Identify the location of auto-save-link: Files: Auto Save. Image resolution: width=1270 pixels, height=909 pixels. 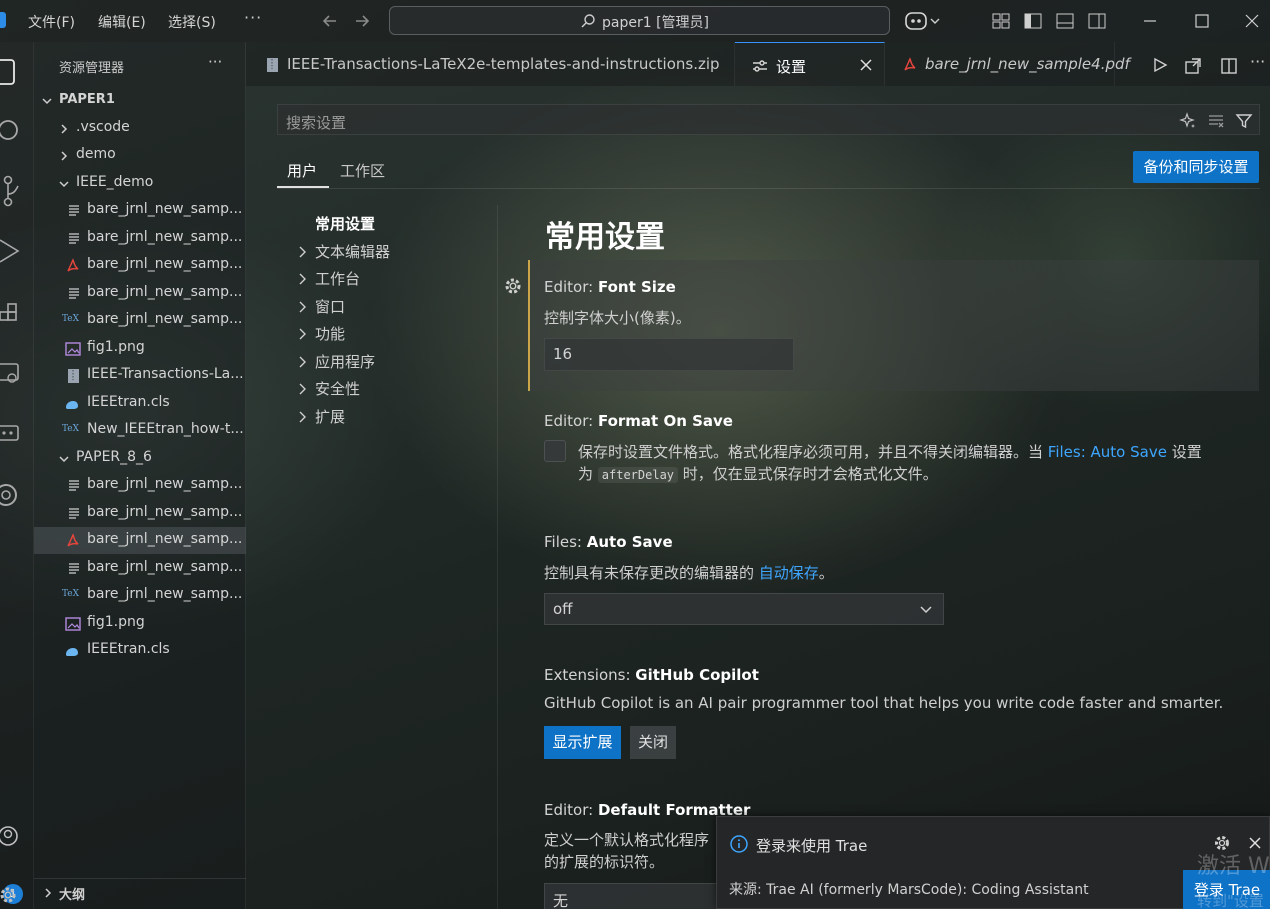
(1107, 452).